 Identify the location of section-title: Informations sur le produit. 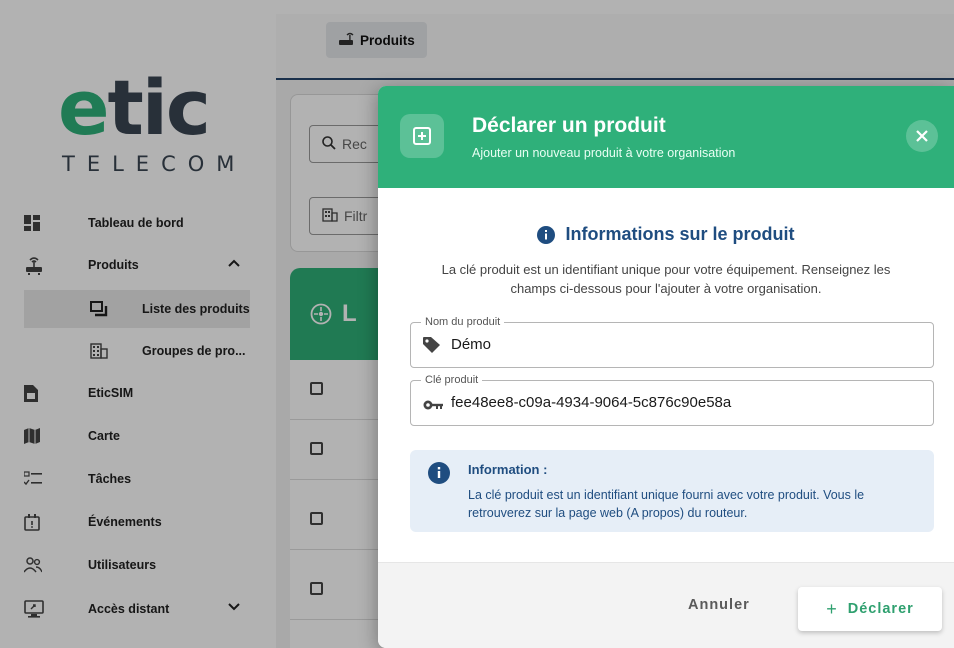
(666, 234).